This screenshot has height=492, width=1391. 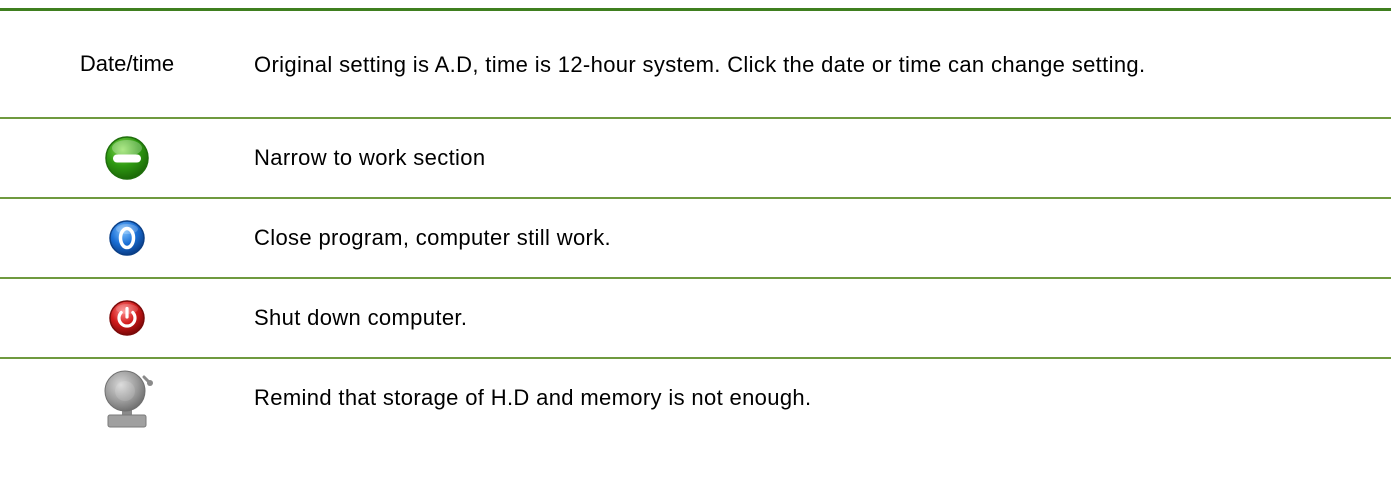 I want to click on close-program-icon, so click(x=127, y=238).